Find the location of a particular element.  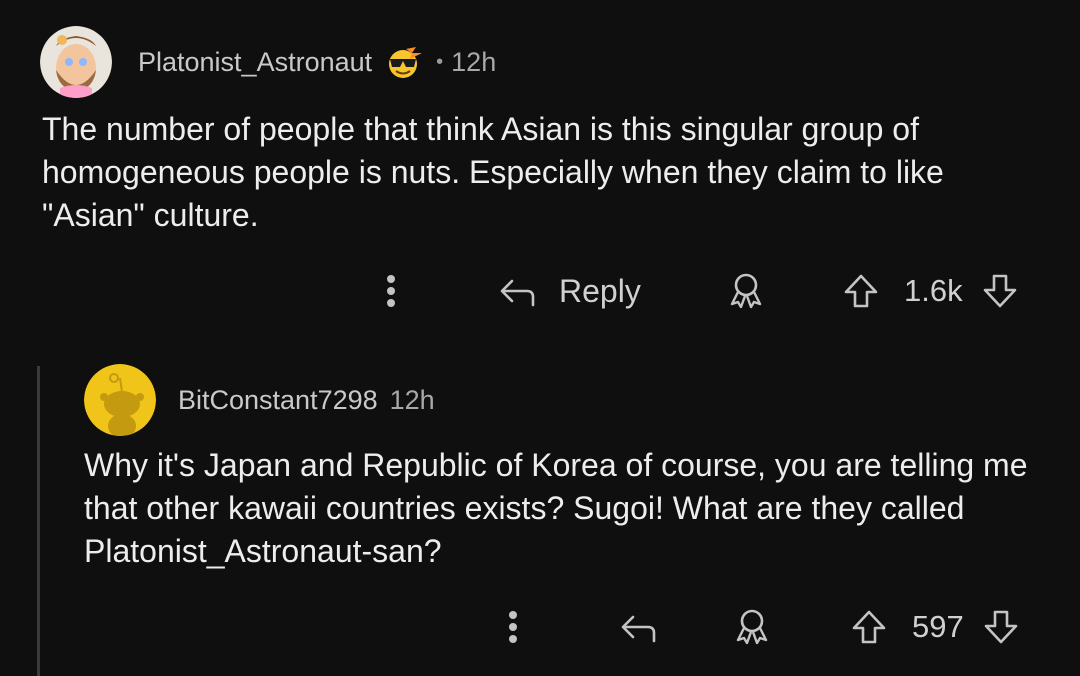

reply-header: BitConstant7298 12h is located at coordinates (259, 400).